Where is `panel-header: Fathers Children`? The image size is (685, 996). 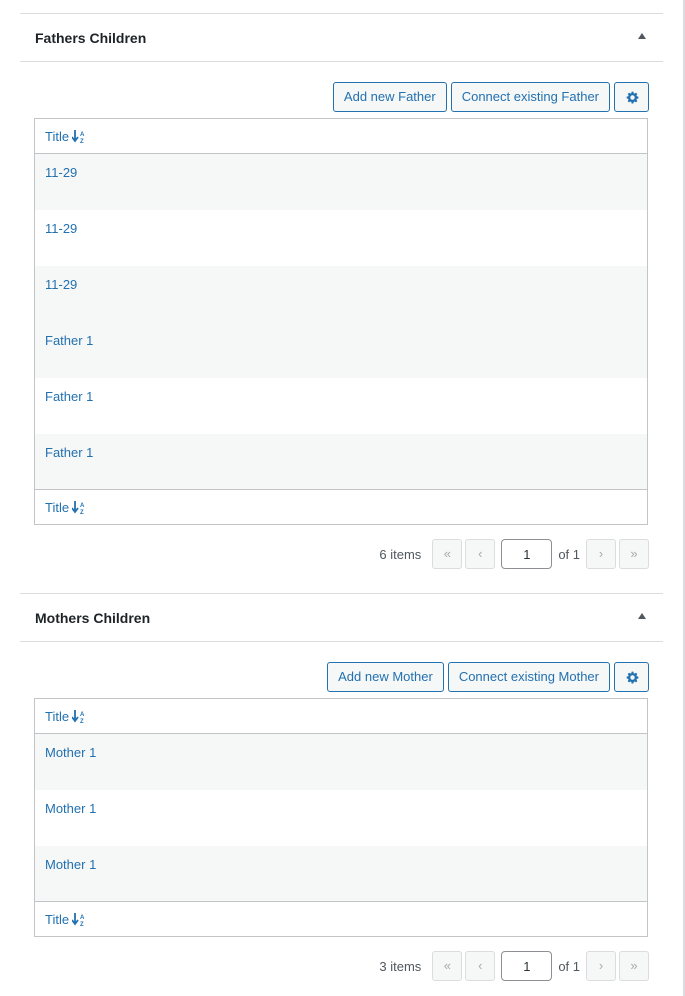 panel-header: Fathers Children is located at coordinates (341, 37).